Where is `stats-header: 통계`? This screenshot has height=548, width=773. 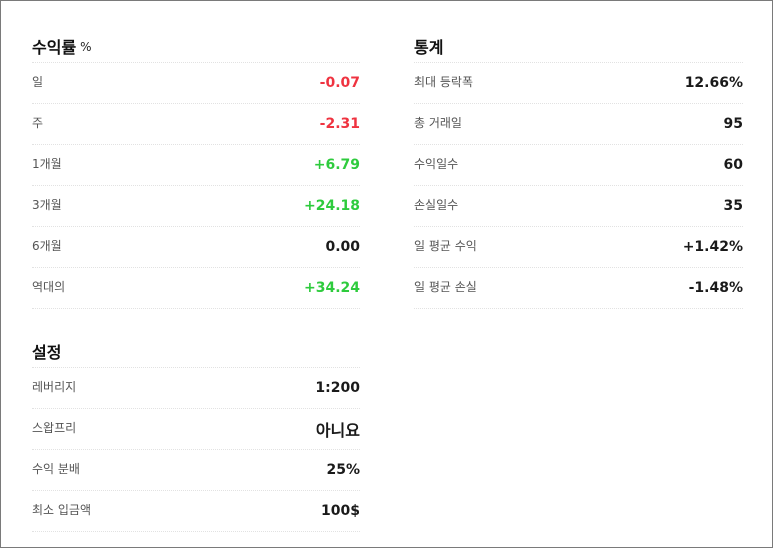
stats-header: 통계 is located at coordinates (578, 46).